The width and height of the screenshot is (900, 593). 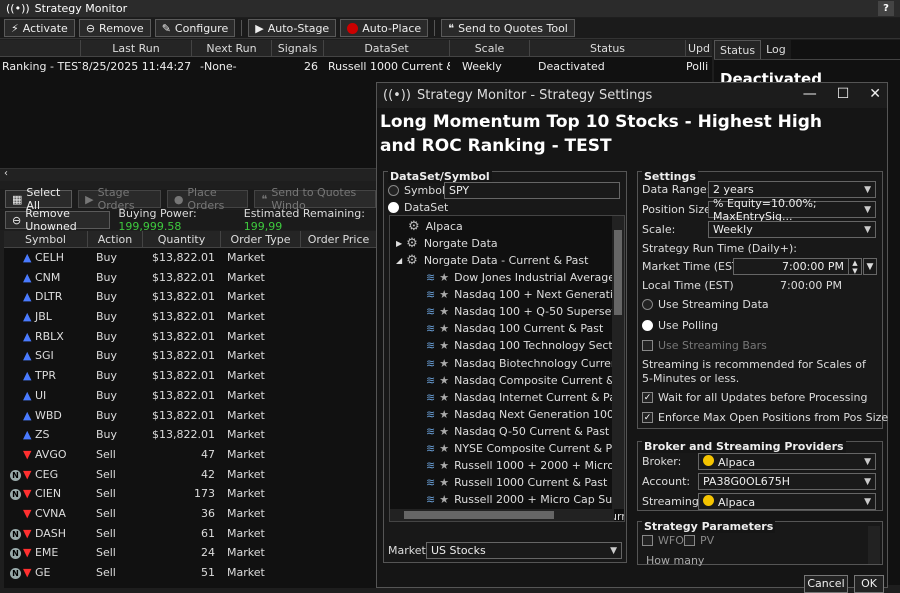 What do you see at coordinates (525, 363) in the screenshot?
I see `tree-item-dataset: ≋ ★ Nasdaq Biotechnology Current &` at bounding box center [525, 363].